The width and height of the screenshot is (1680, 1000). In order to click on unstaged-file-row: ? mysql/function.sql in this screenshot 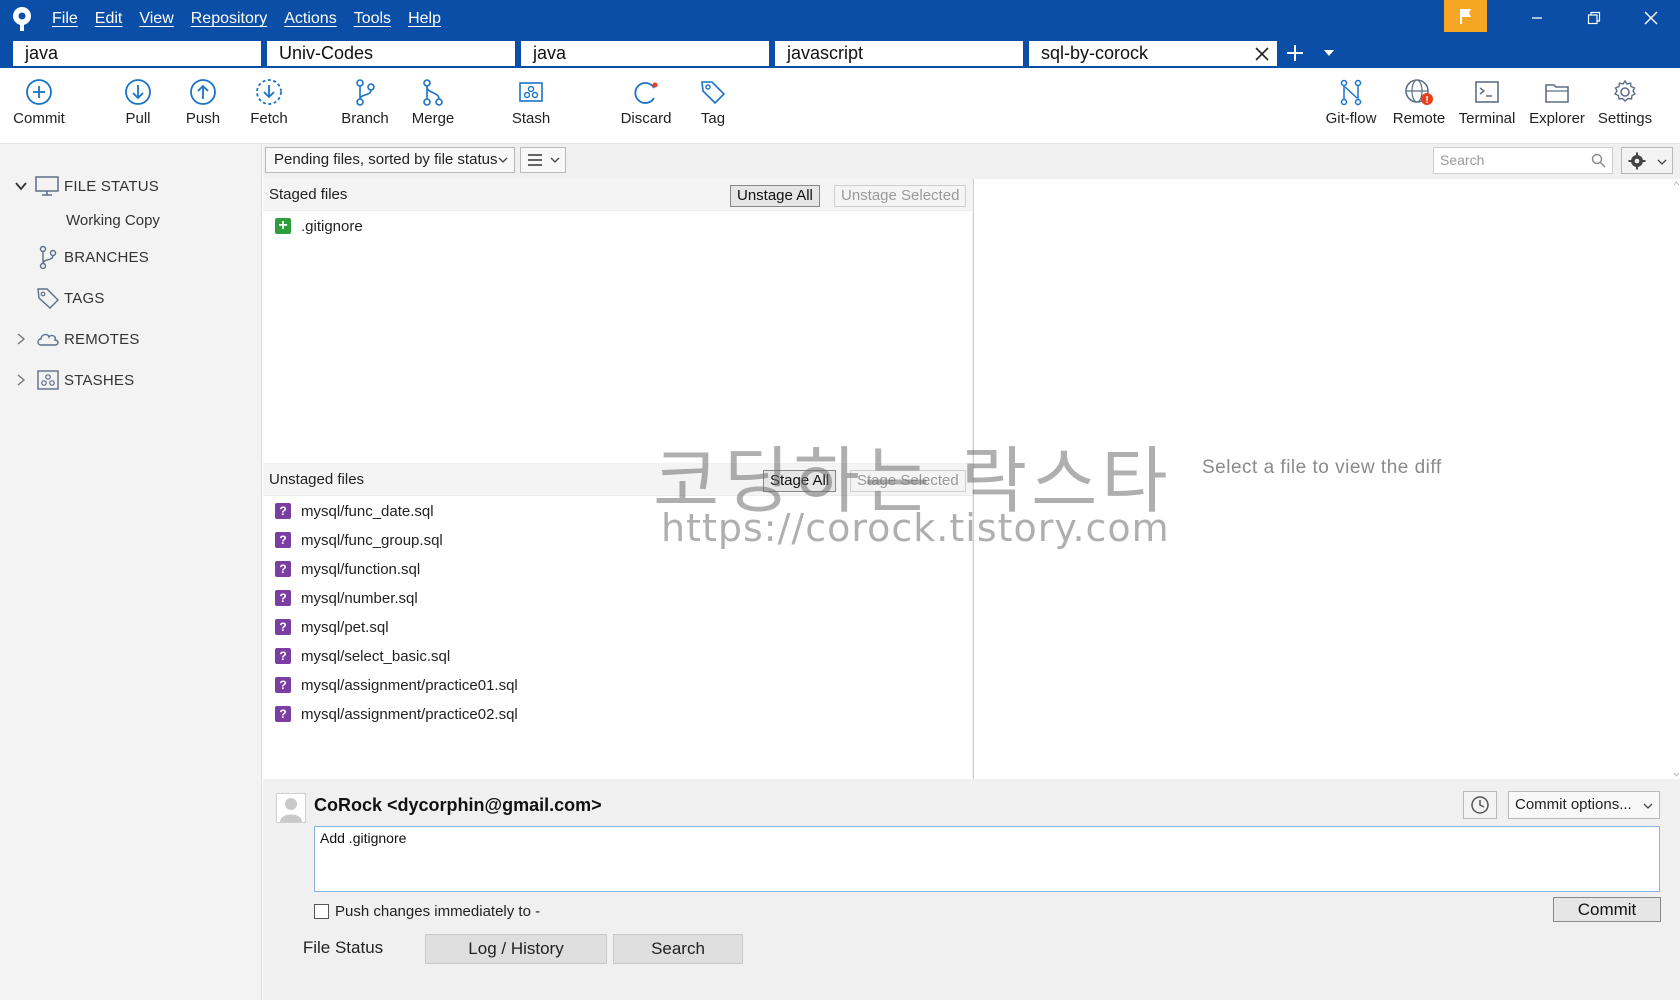, I will do `click(347, 569)`.